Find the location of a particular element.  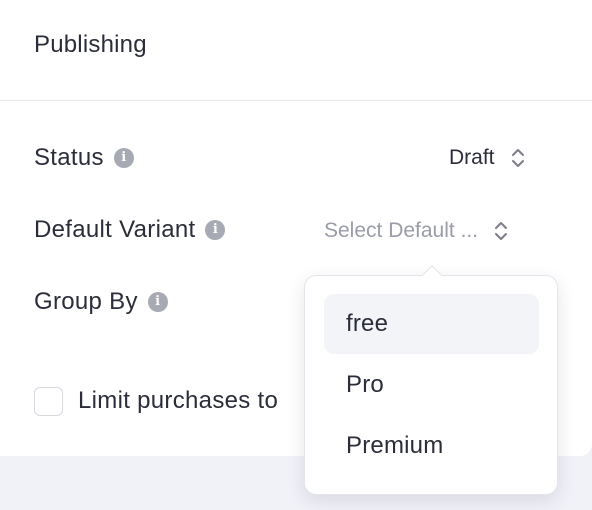

panel-title: Publishing is located at coordinates (90, 44).